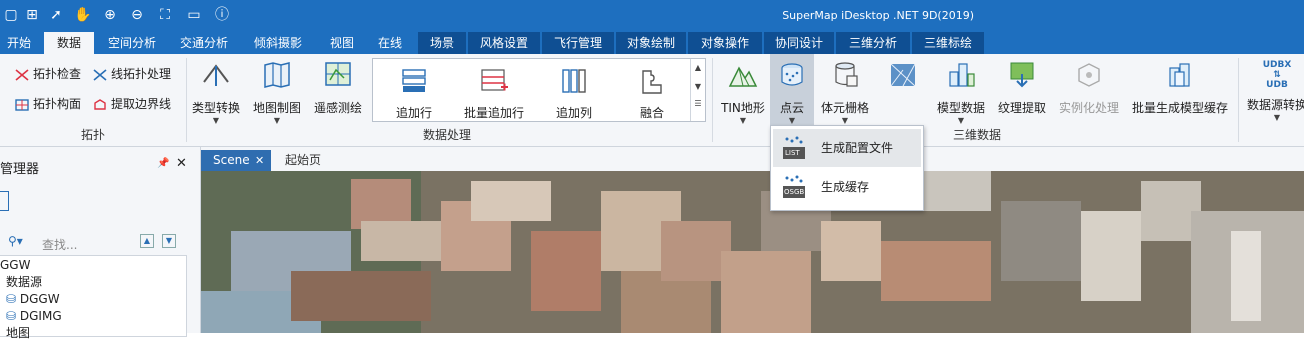  Describe the element at coordinates (413, 113) in the screenshot. I see `append-row-label: 追加行` at that location.